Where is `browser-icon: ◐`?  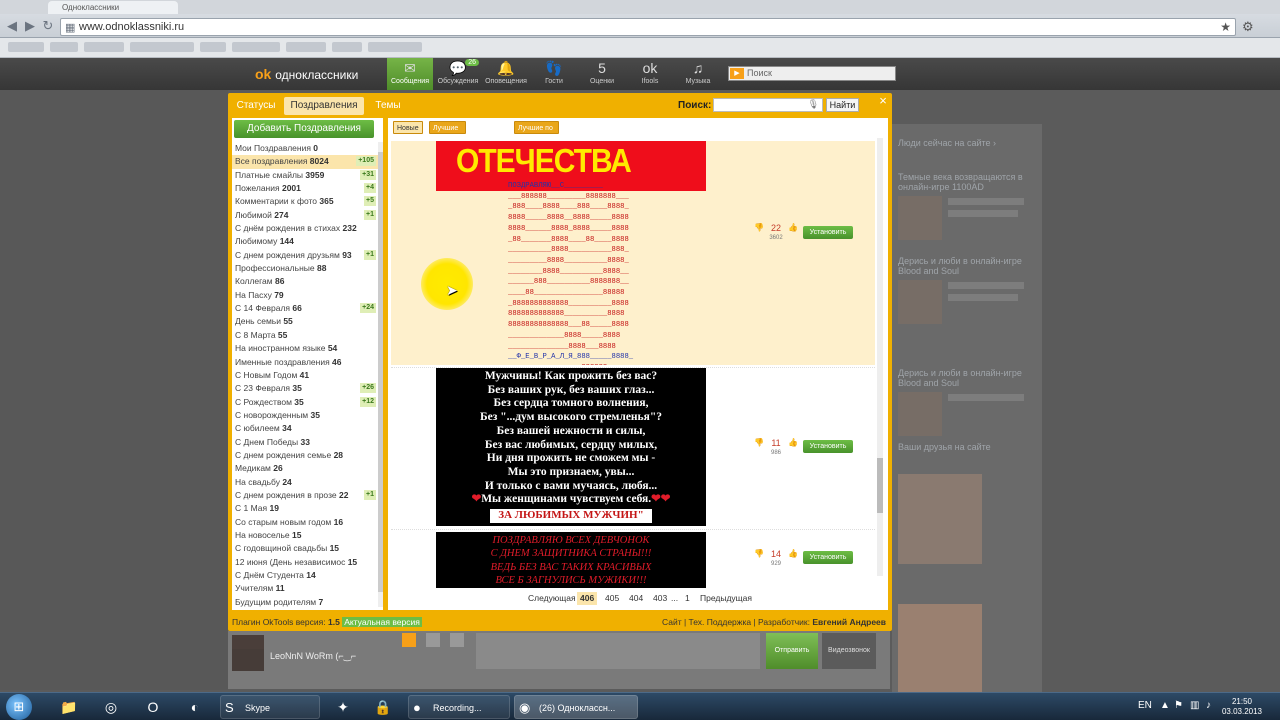 browser-icon: ◐ is located at coordinates (195, 707).